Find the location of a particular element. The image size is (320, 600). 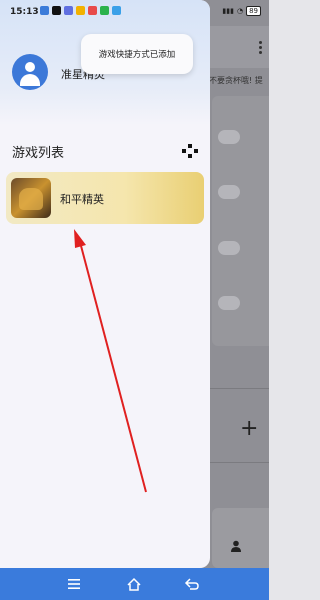

status-indicators: ▮▮▮ ◔ 89 is located at coordinates (241, 11).